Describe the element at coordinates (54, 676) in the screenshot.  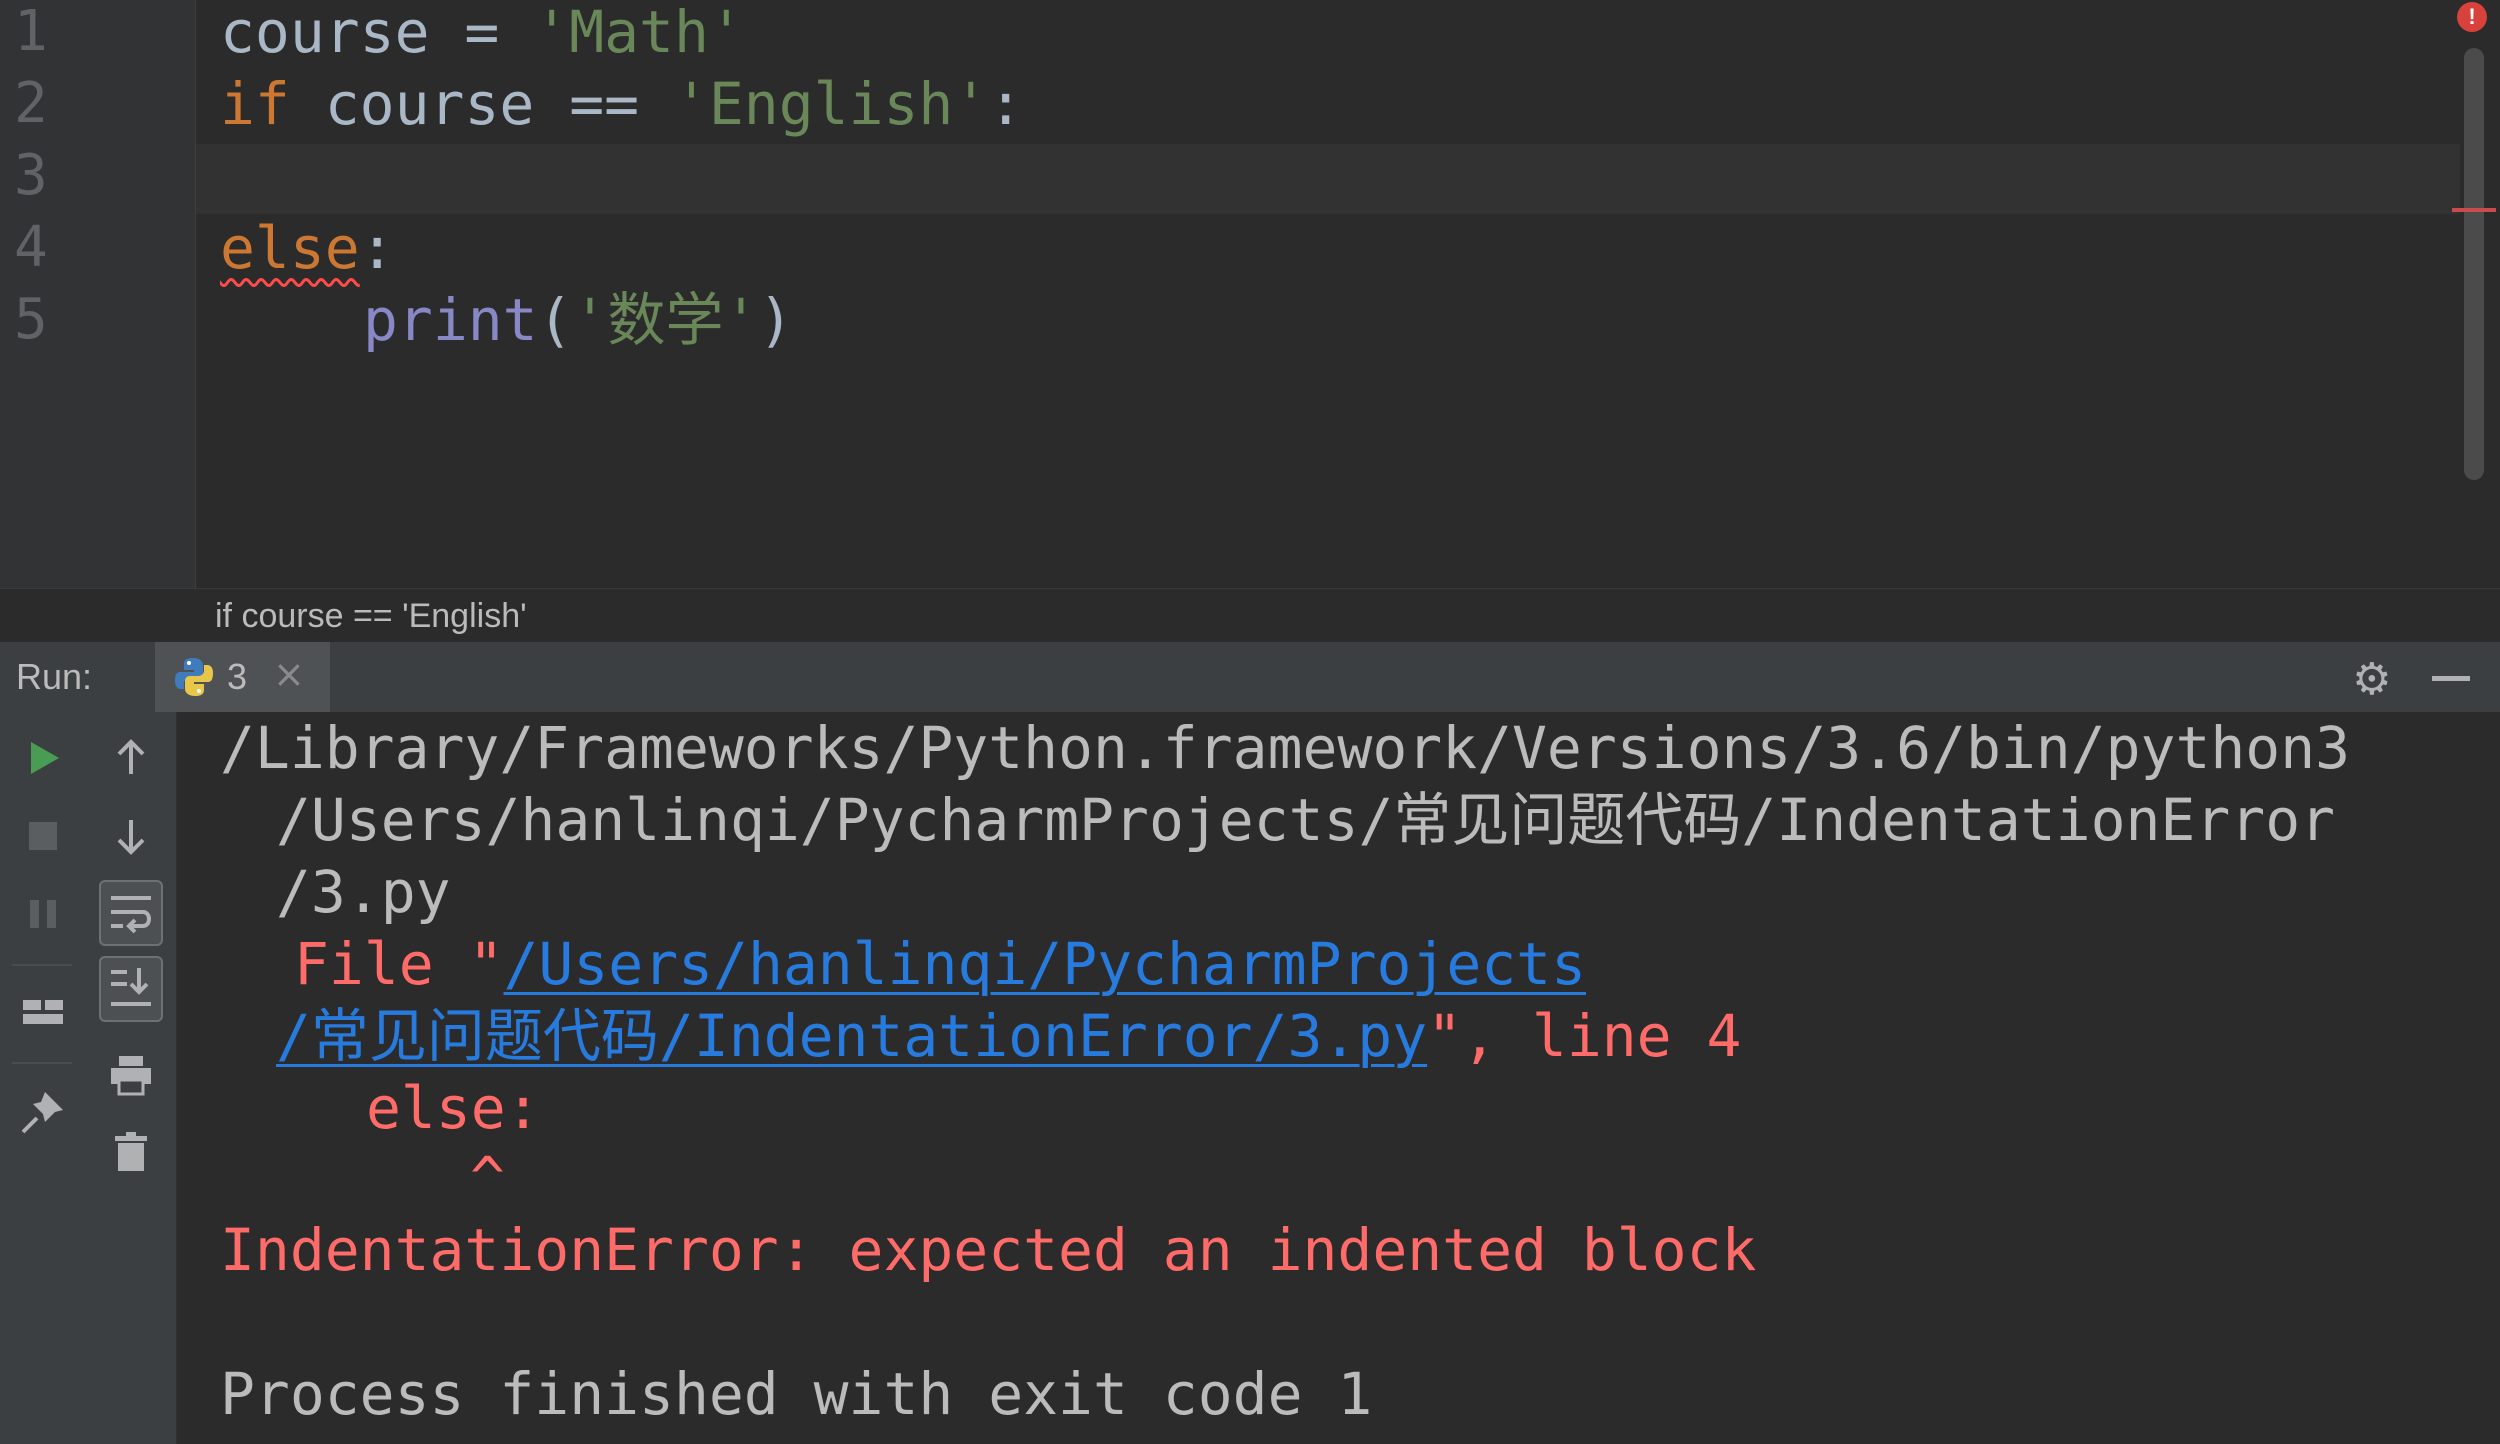
I see `run-label: Run:` at that location.